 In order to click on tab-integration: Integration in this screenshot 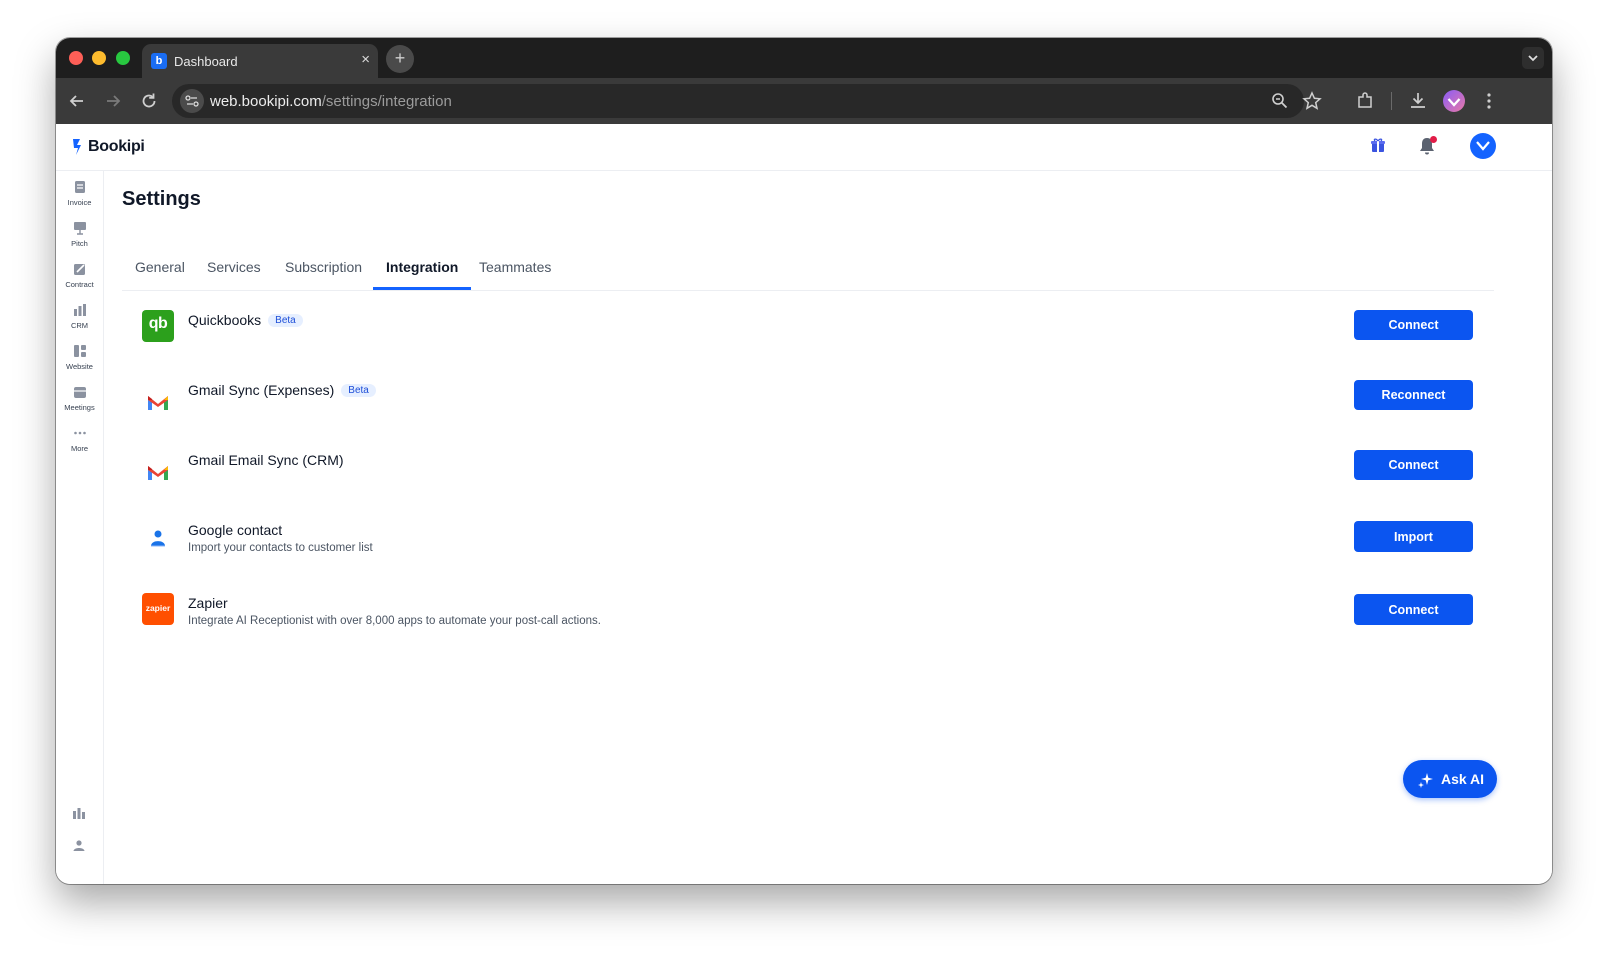, I will do `click(422, 273)`.